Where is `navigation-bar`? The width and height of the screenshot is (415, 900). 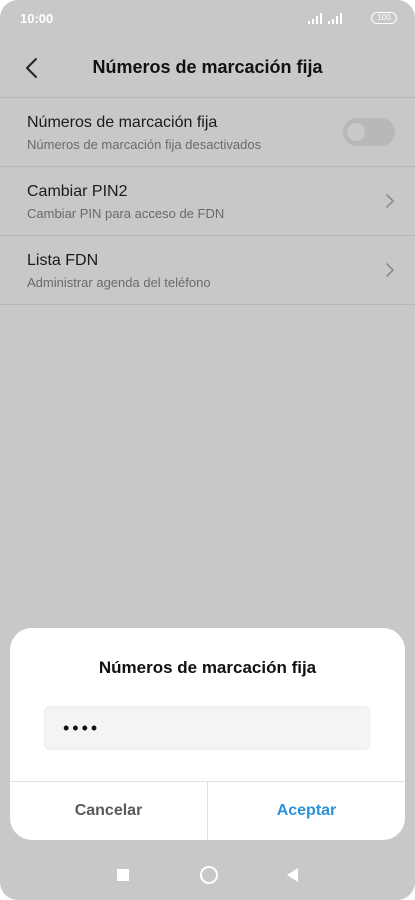
navigation-bar is located at coordinates (207, 875).